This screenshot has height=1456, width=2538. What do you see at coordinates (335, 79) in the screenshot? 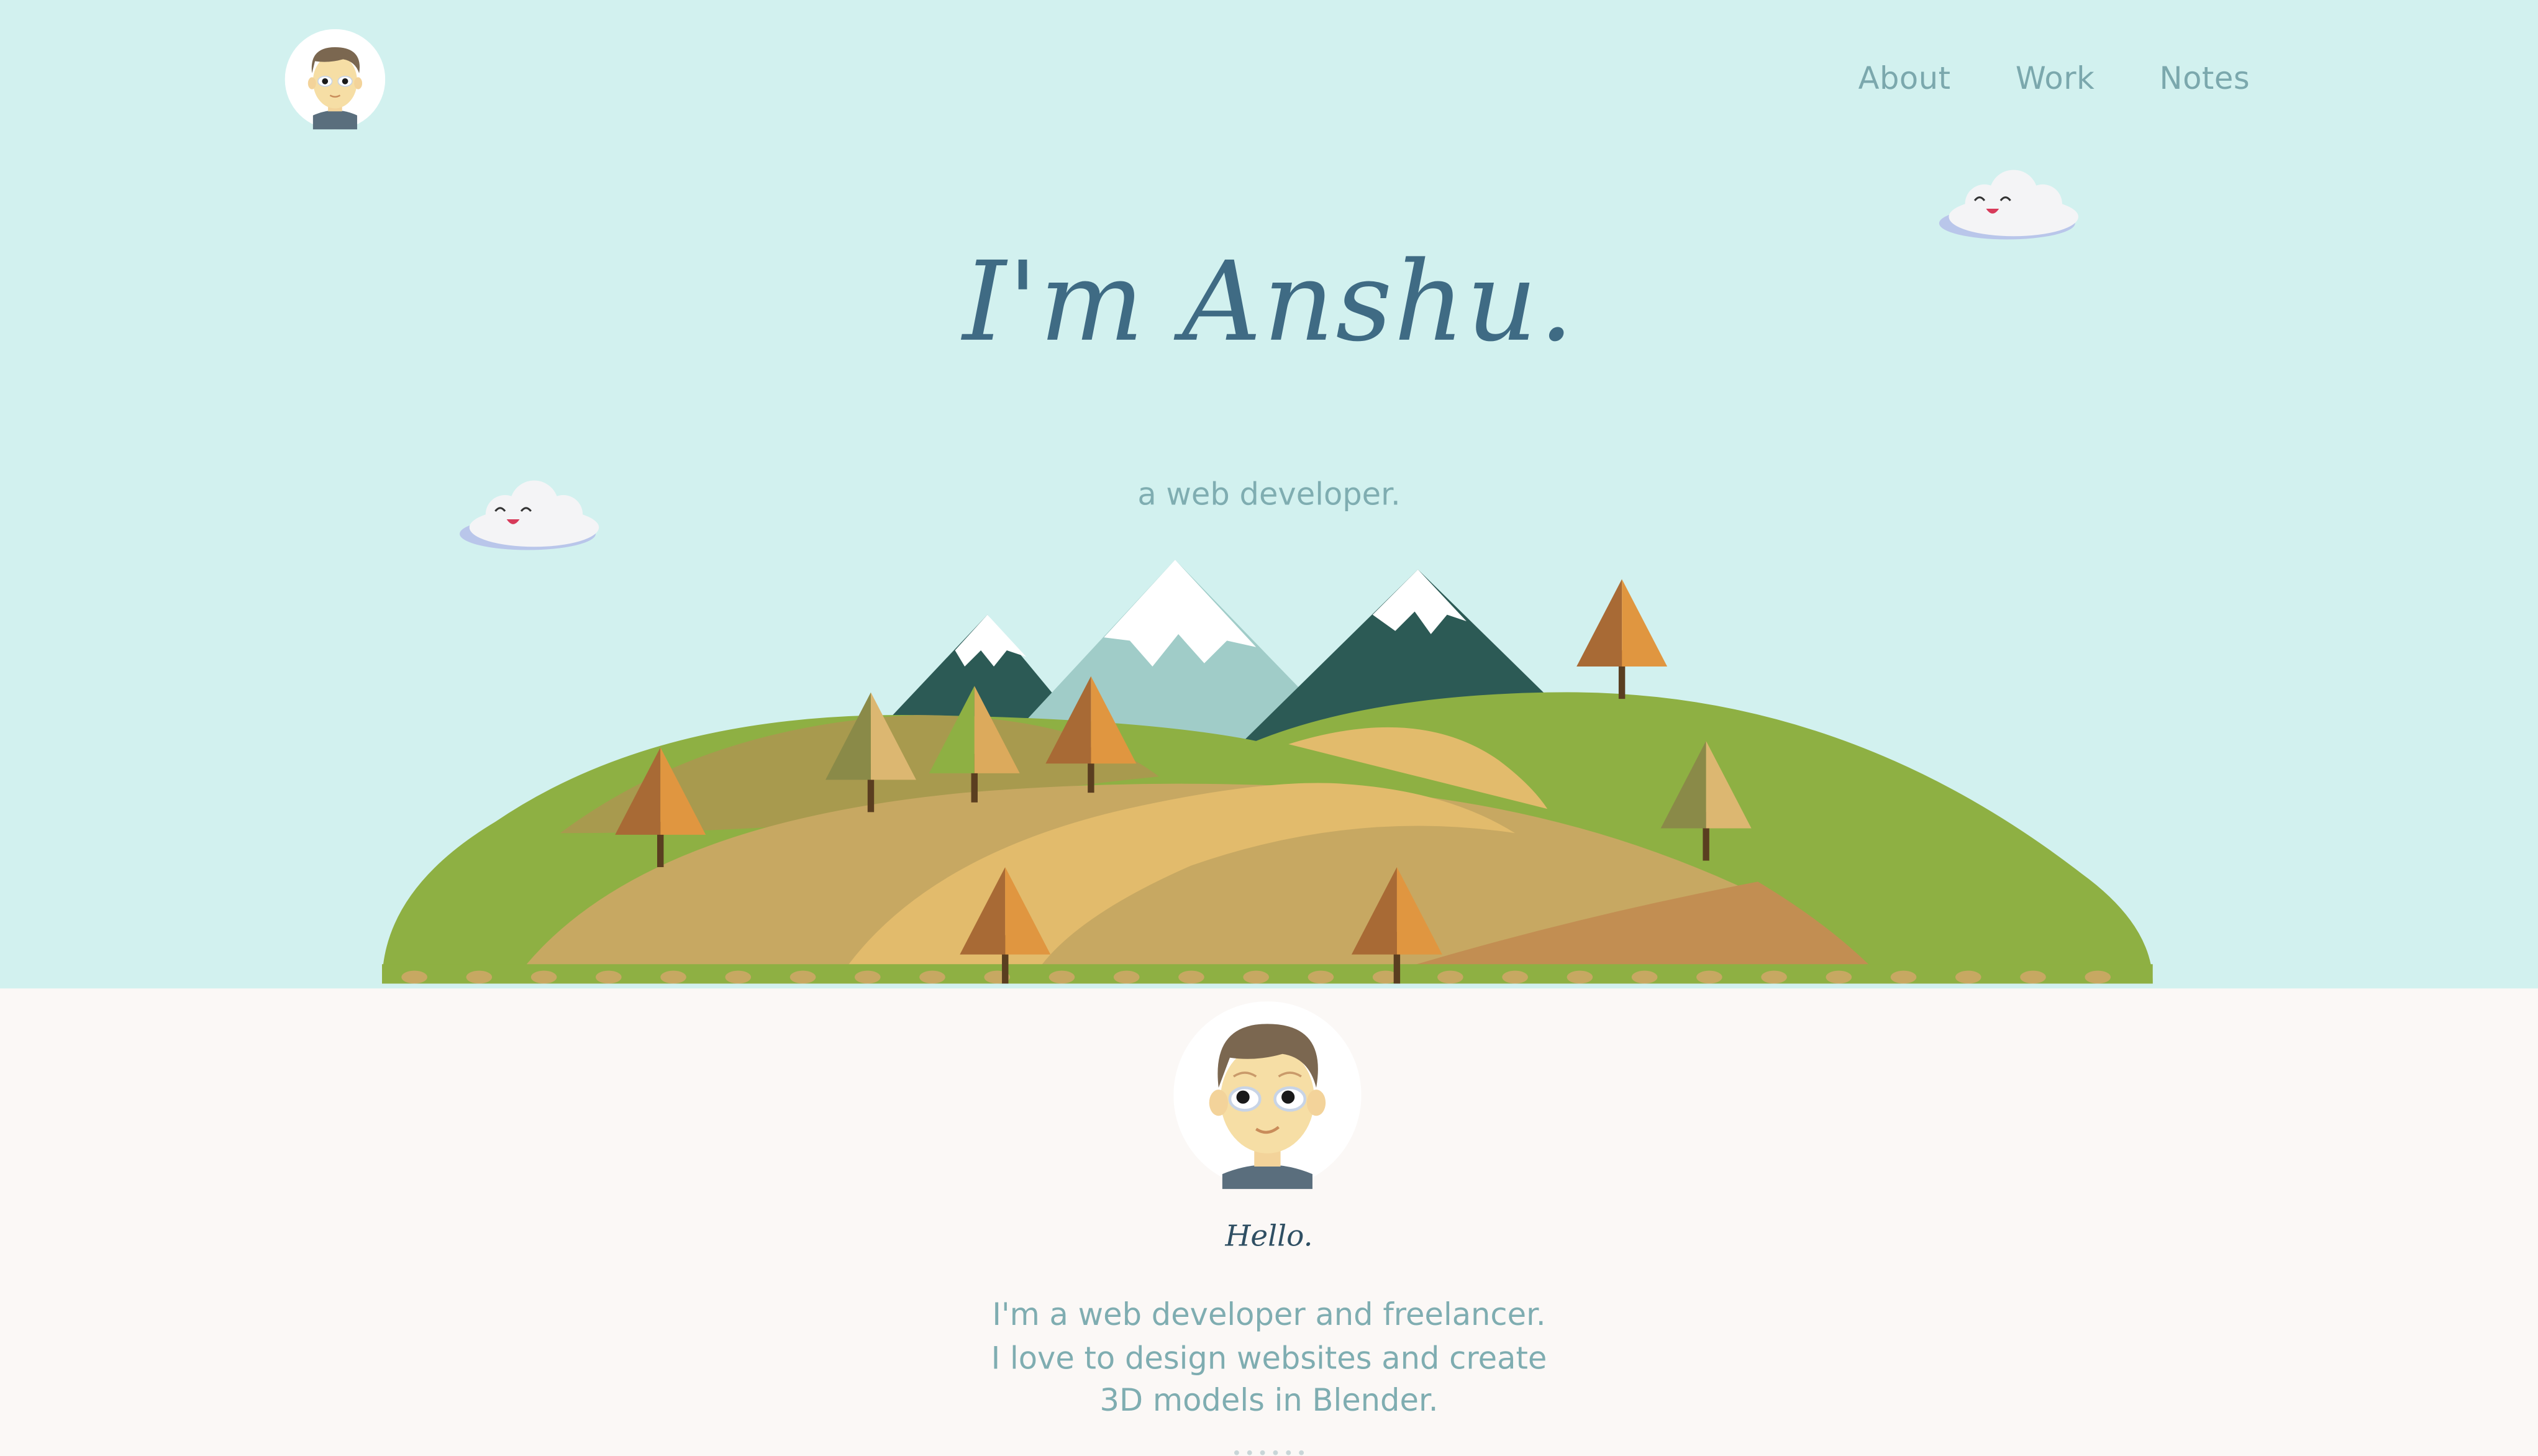
I see `logo-avatar-icon` at bounding box center [335, 79].